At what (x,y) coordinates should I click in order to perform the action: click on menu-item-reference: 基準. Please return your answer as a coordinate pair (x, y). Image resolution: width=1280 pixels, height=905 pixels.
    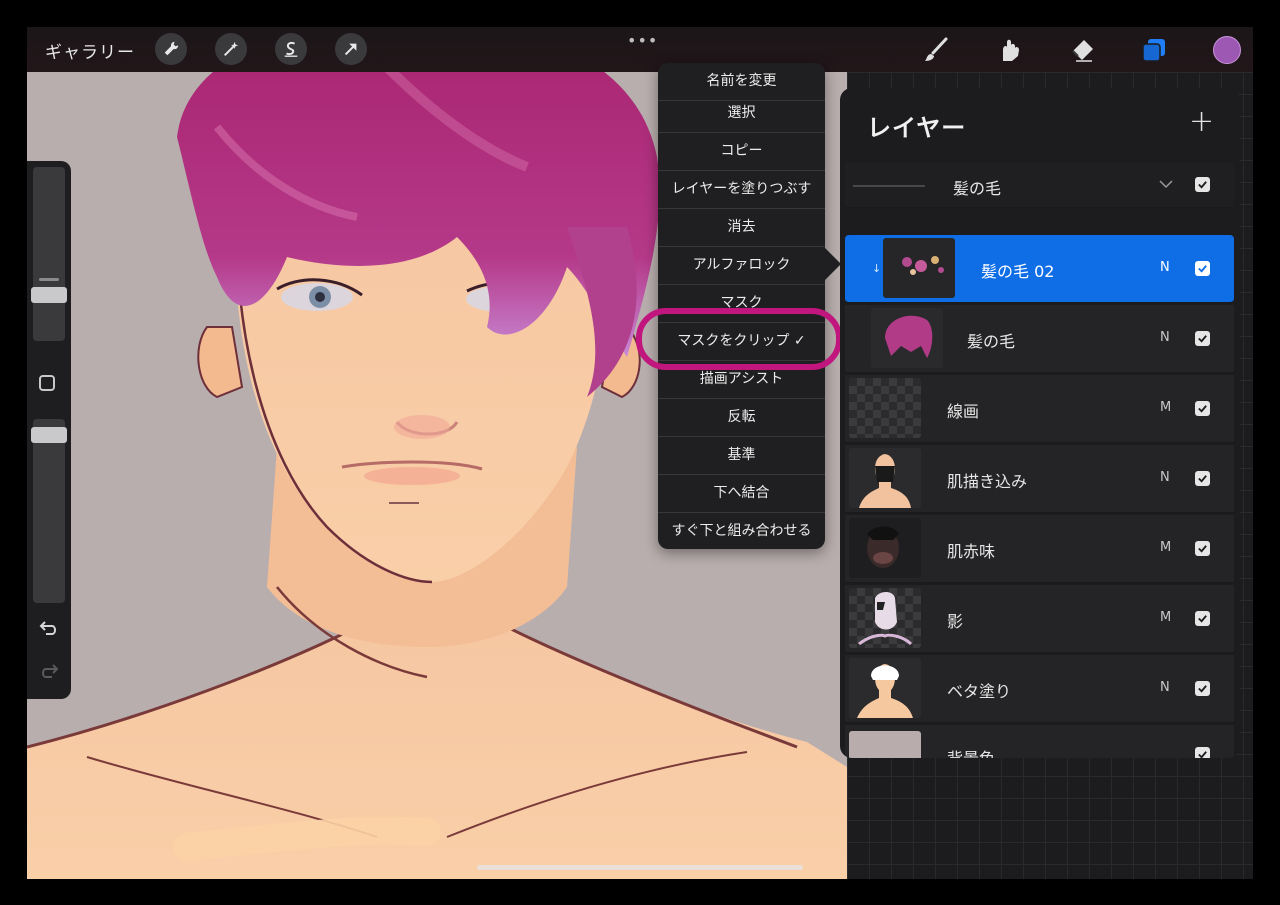
    Looking at the image, I should click on (741, 456).